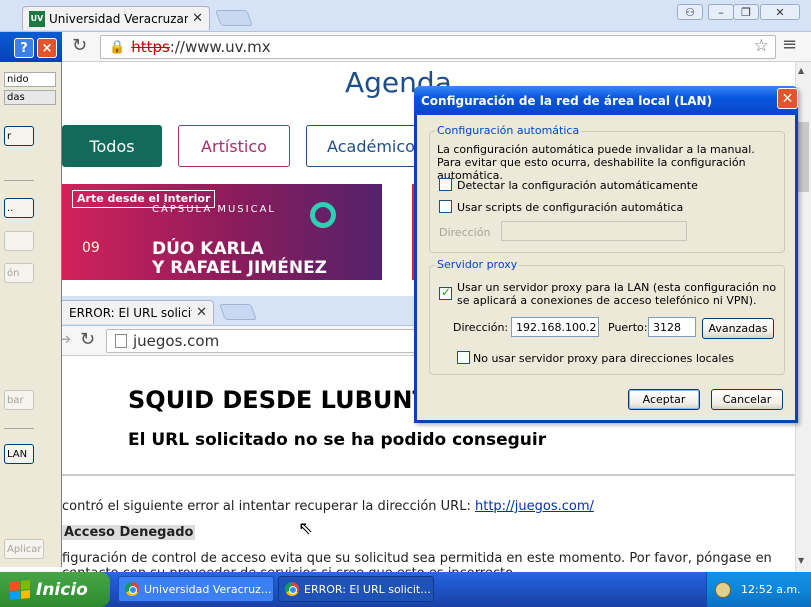 The height and width of the screenshot is (607, 811). Describe the element at coordinates (801, 560) in the screenshot. I see `scroll-down-icon: ▼` at that location.